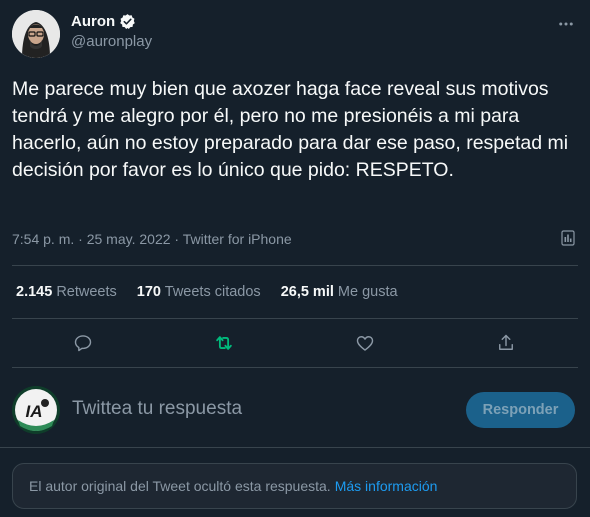 This screenshot has width=590, height=517. I want to click on avatar-initials: IA, so click(34, 411).